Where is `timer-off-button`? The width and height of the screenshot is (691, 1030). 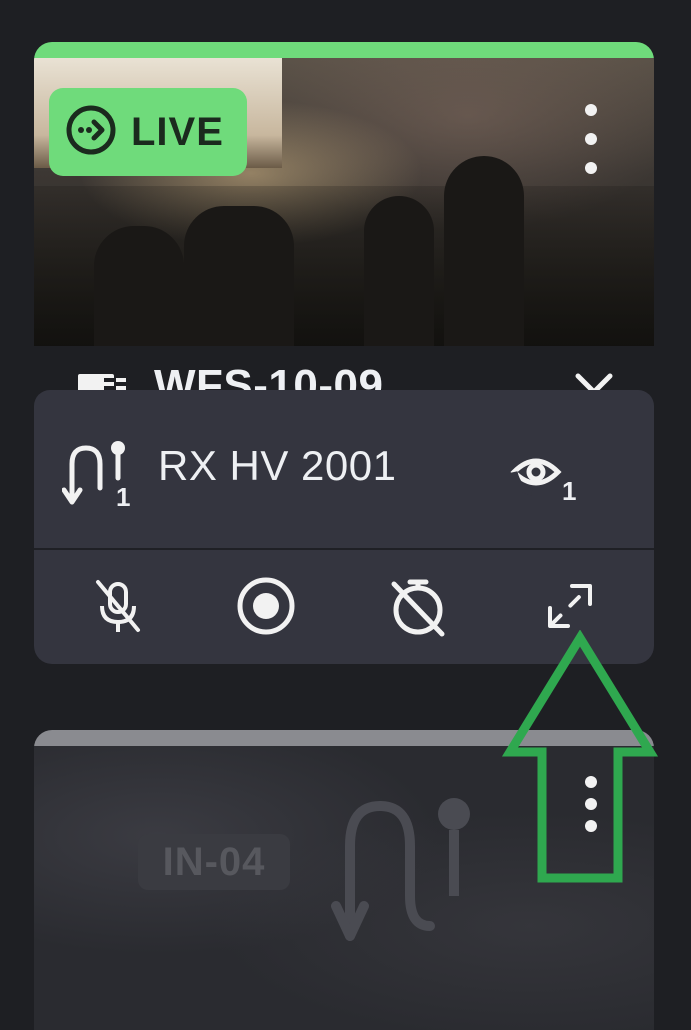 timer-off-button is located at coordinates (418, 608).